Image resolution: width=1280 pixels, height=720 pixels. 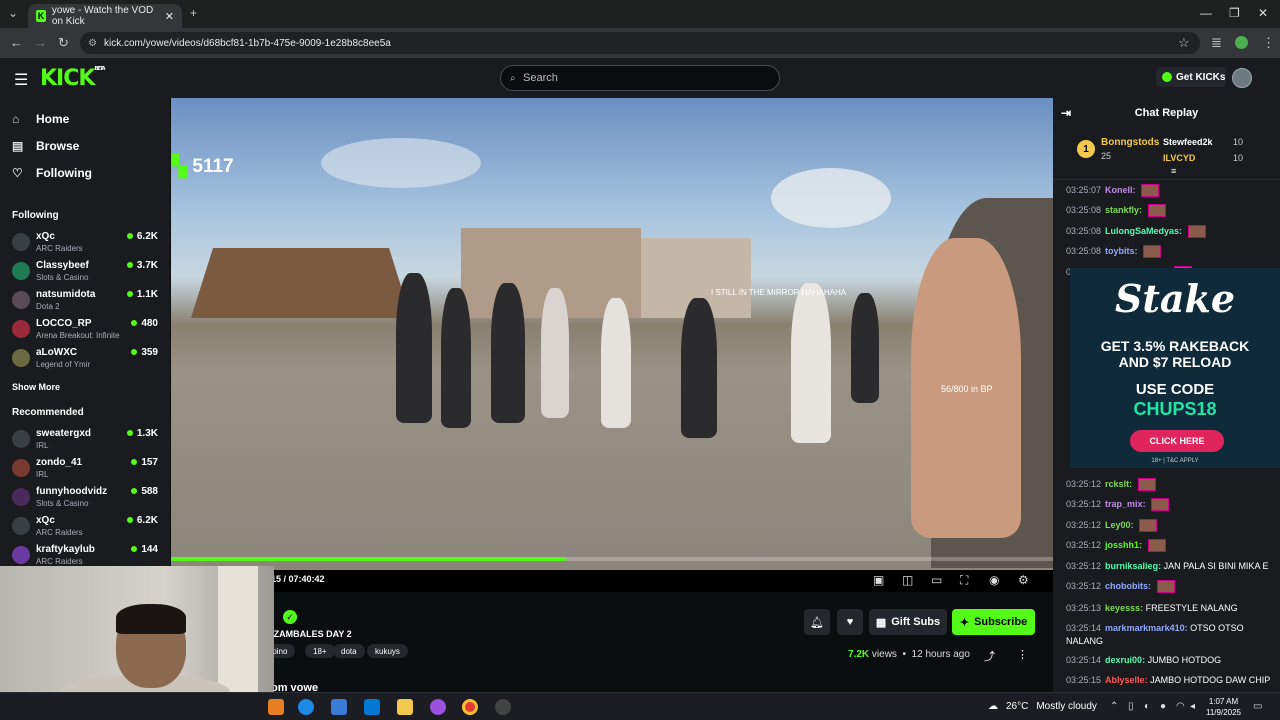 I want to click on ad-click-button: CLICK HERE, so click(x=1177, y=441).